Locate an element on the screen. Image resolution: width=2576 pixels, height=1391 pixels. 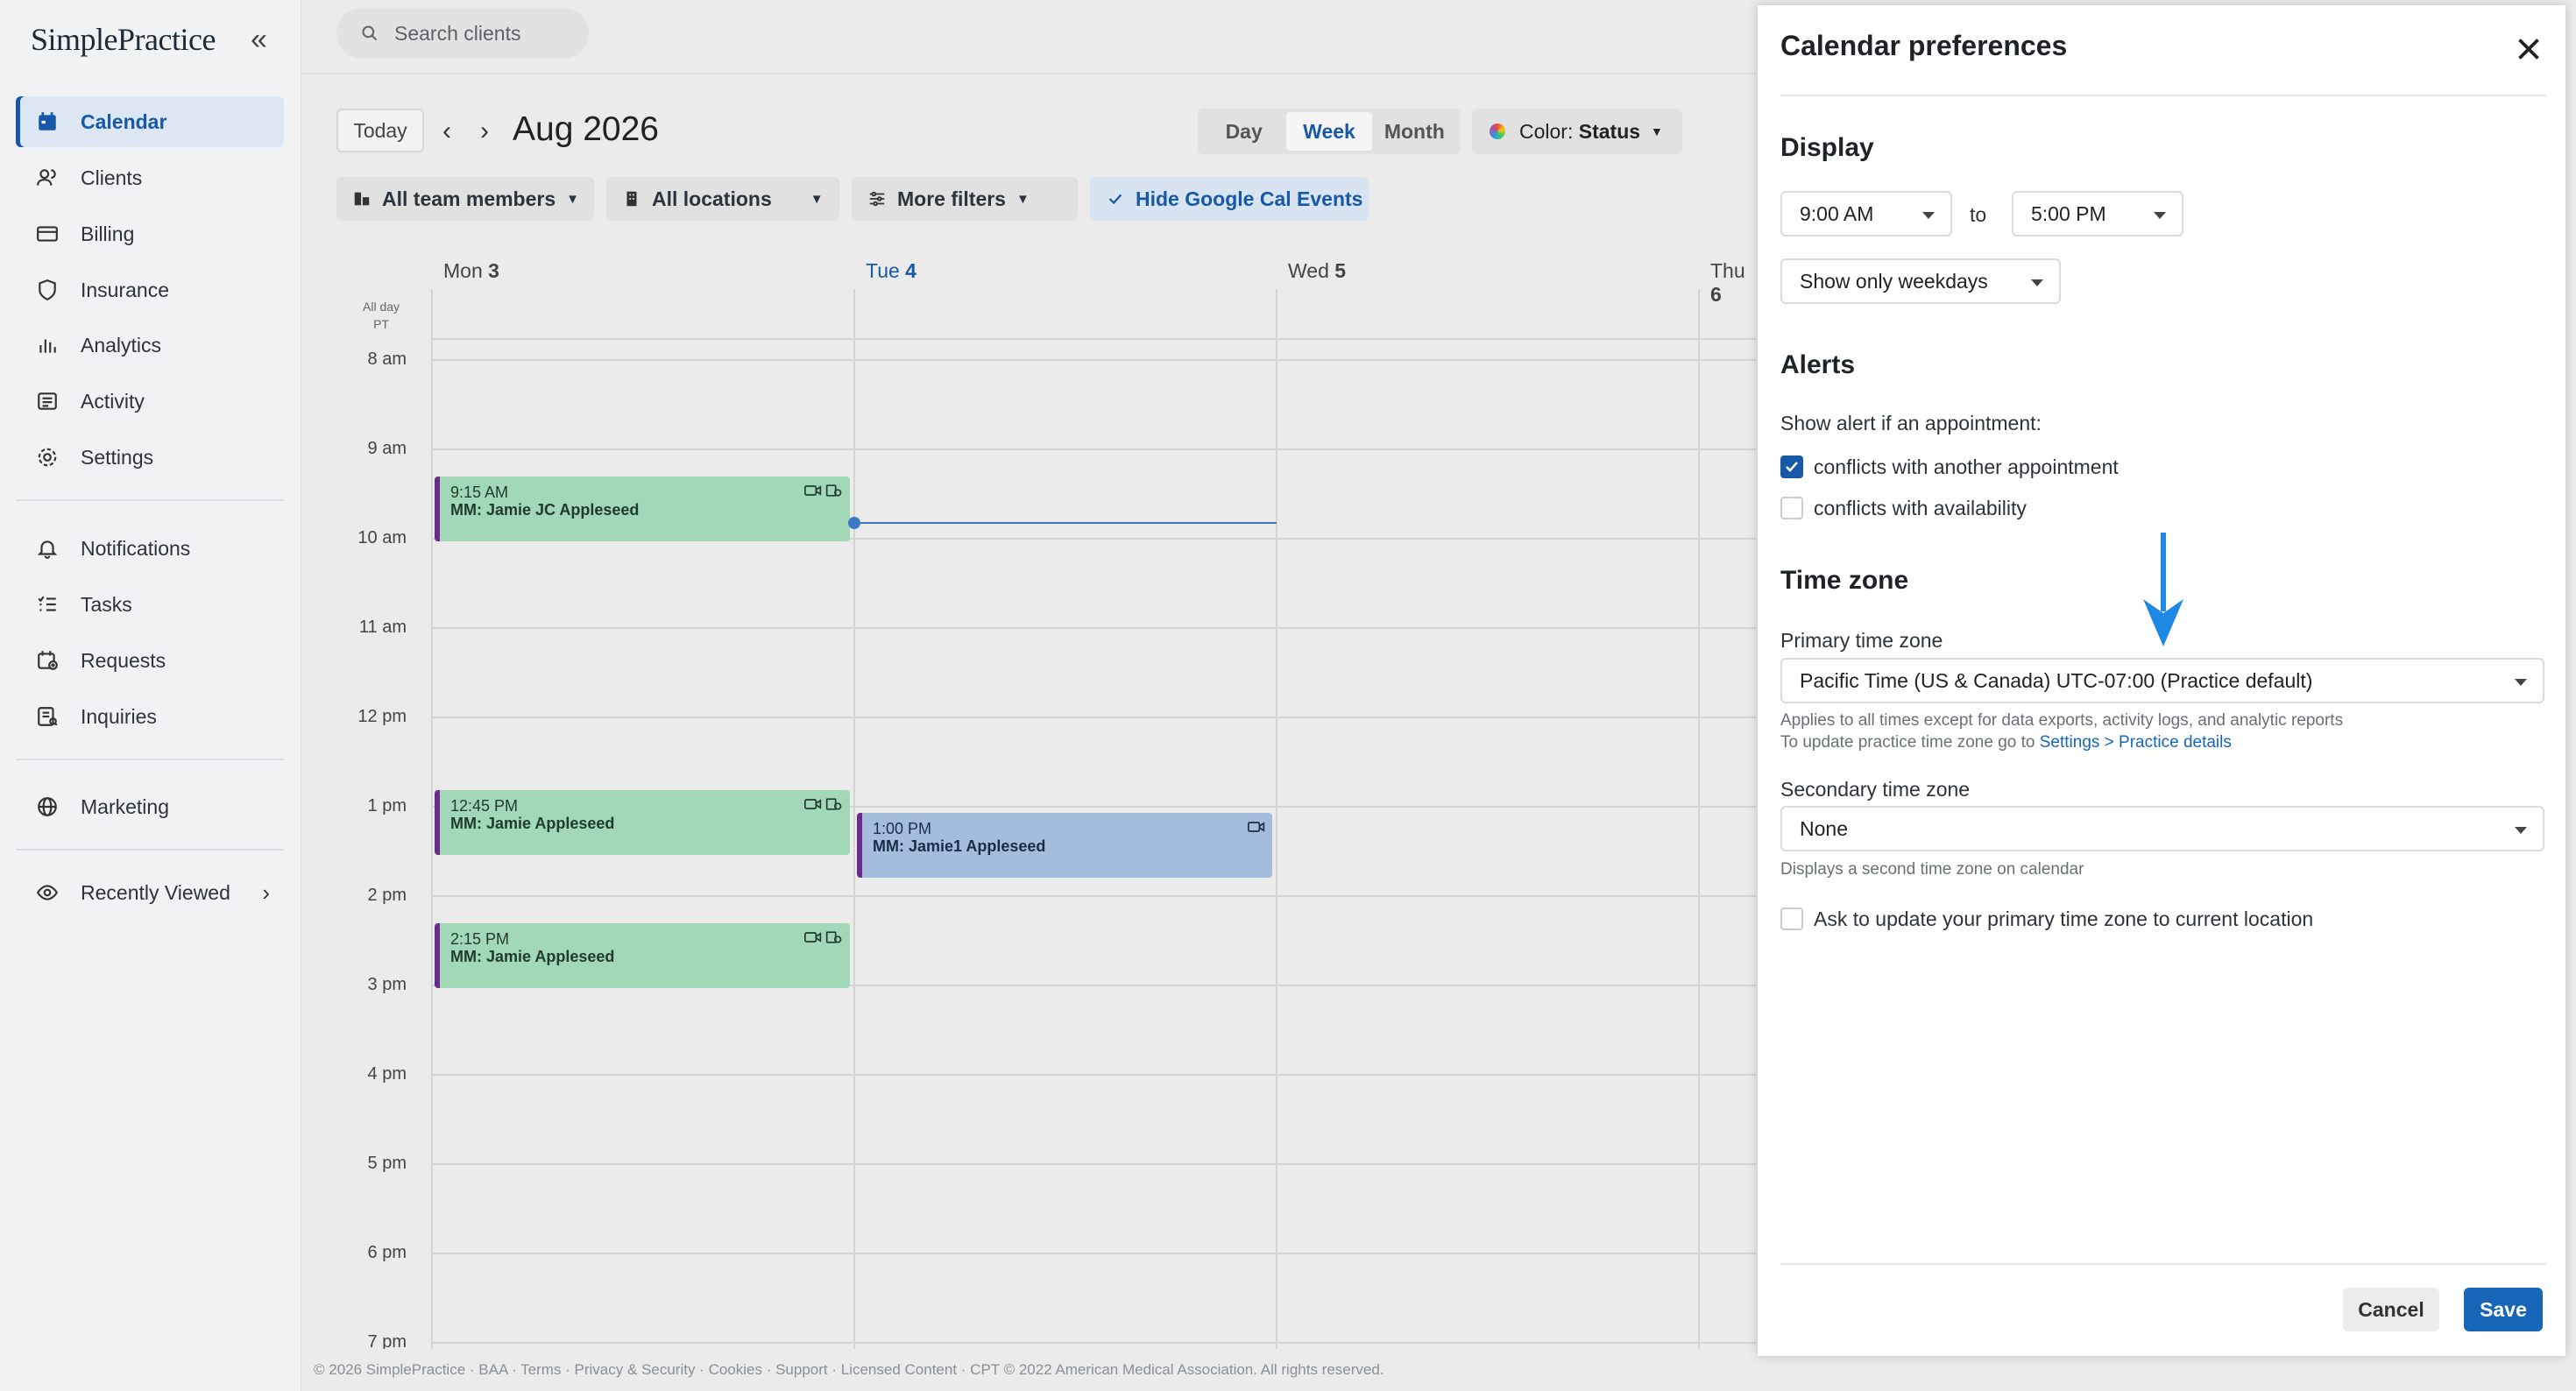
sidebar-item-settings: Settings is located at coordinates (150, 457).